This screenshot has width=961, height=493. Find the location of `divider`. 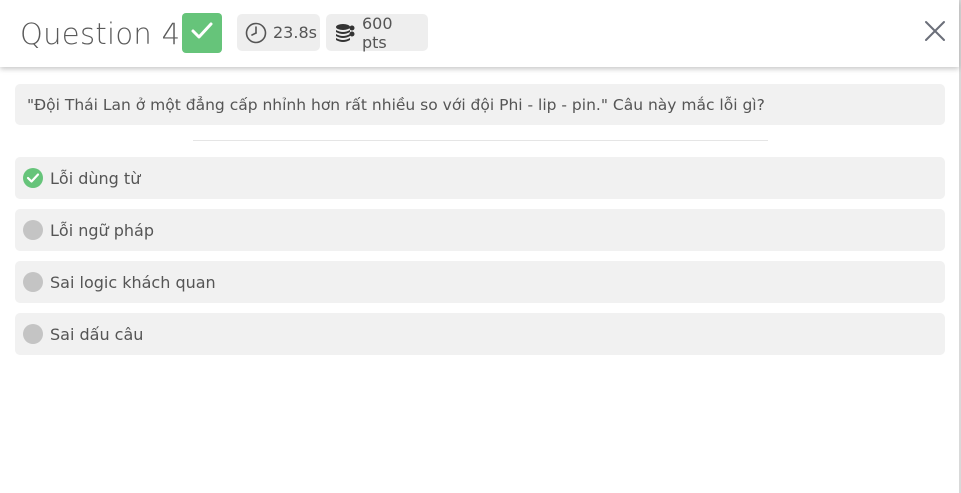

divider is located at coordinates (480, 140).